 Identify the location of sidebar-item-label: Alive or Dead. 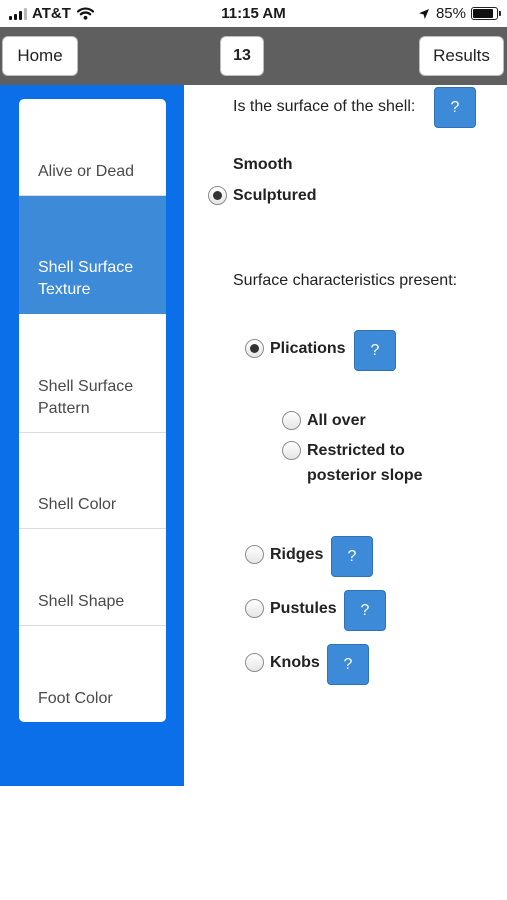
(86, 171).